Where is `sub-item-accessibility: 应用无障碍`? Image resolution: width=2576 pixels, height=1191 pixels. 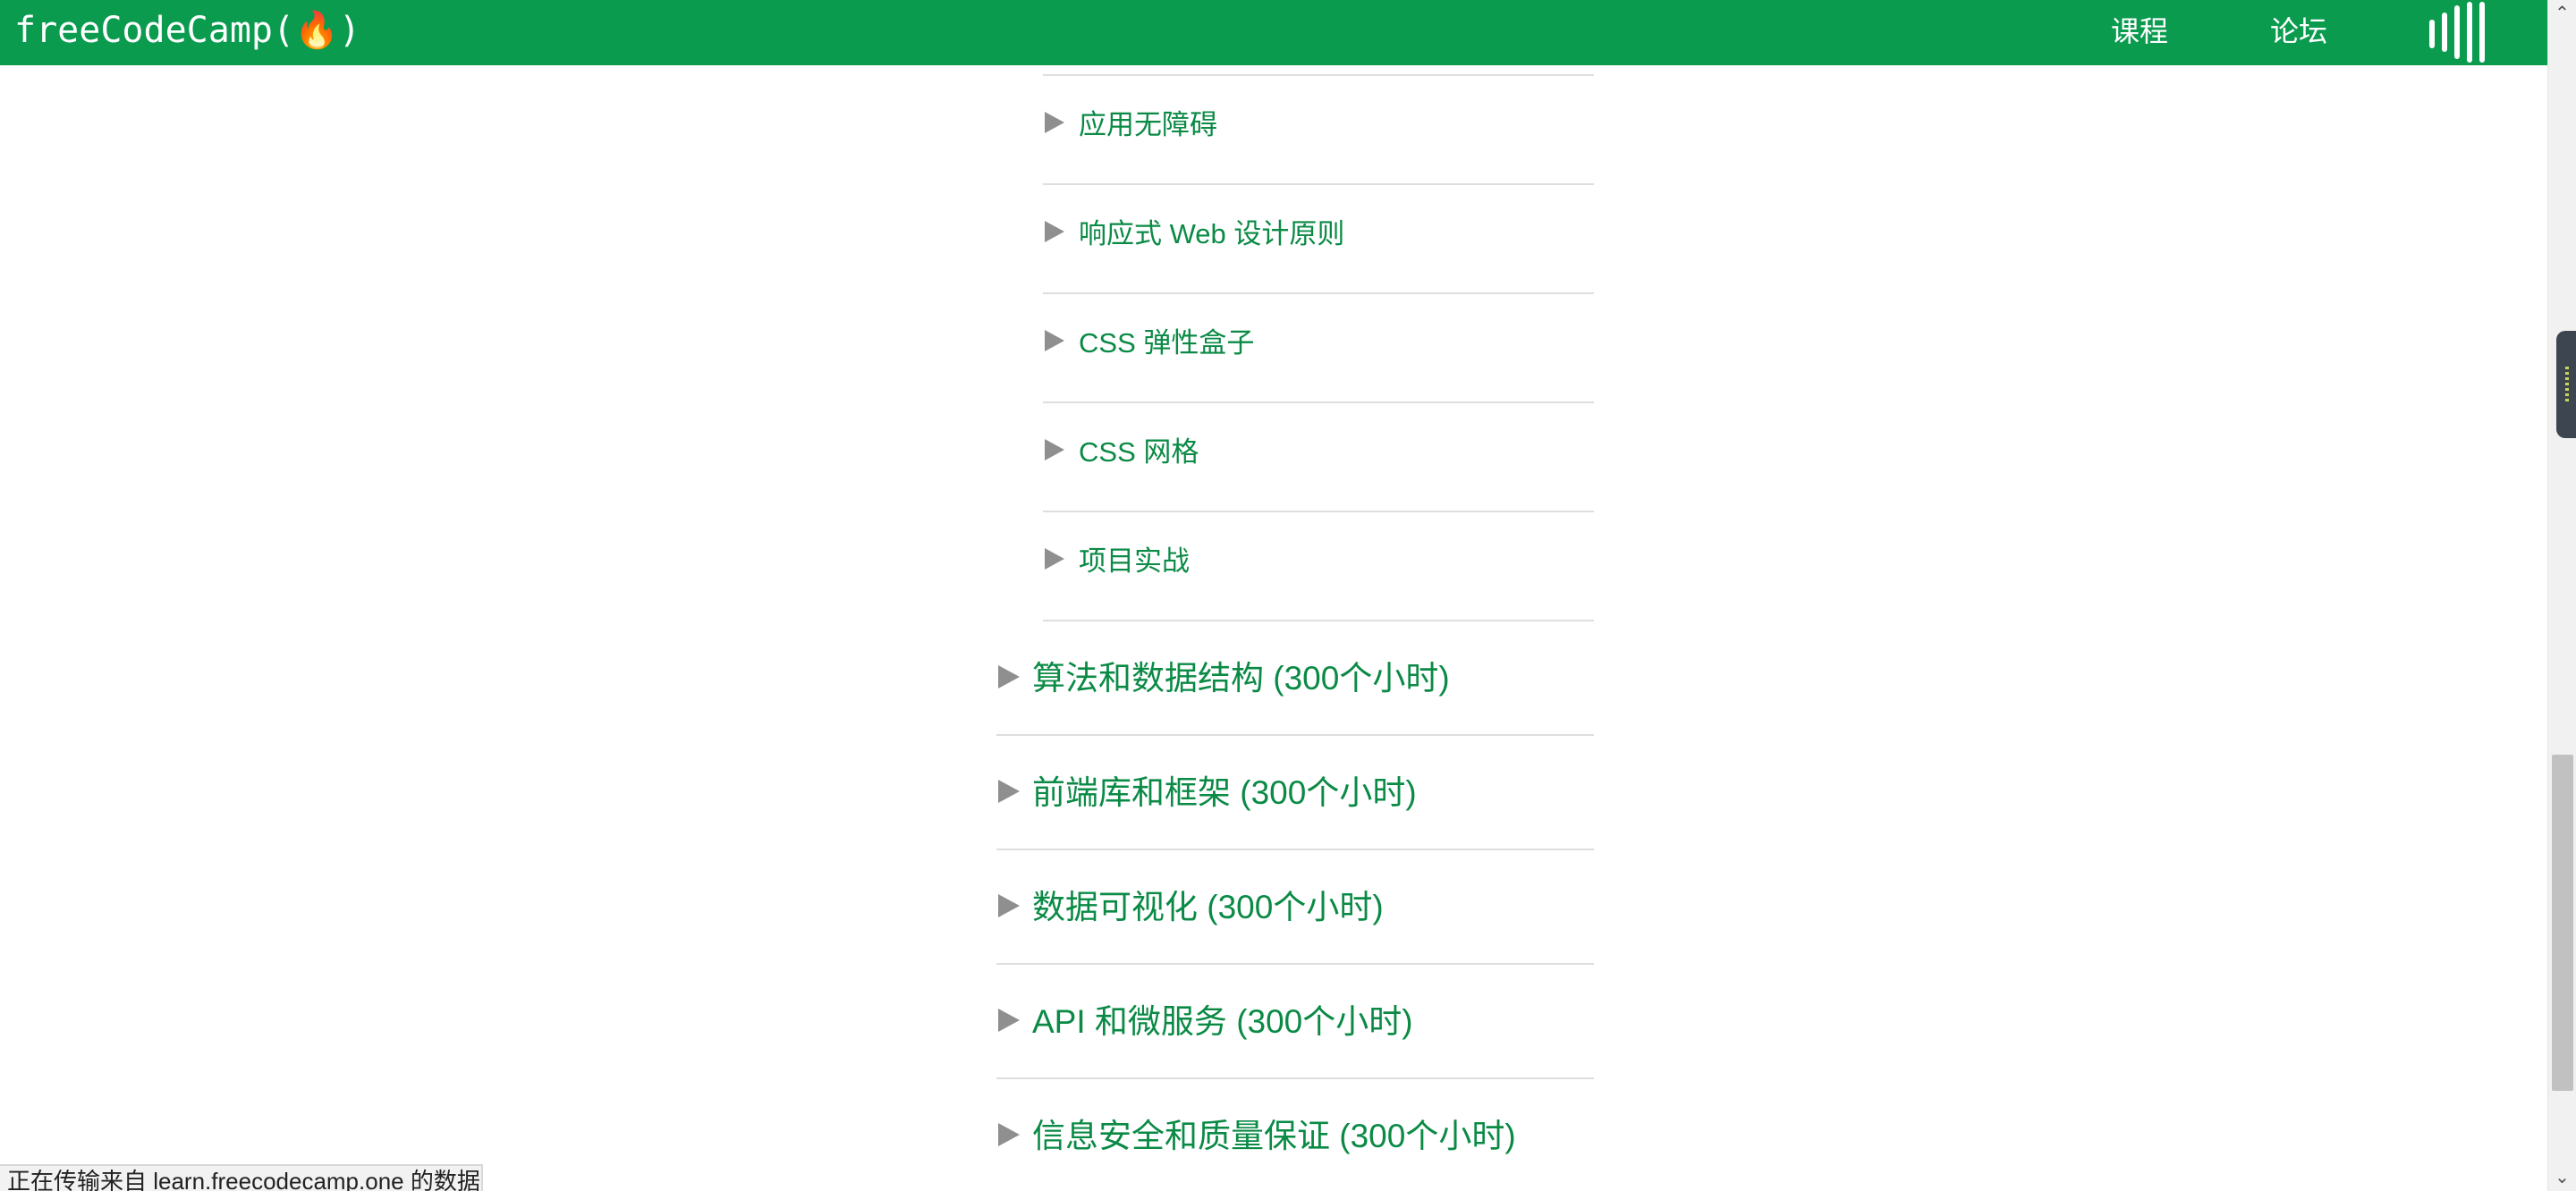 sub-item-accessibility: 应用无障碍 is located at coordinates (1318, 128).